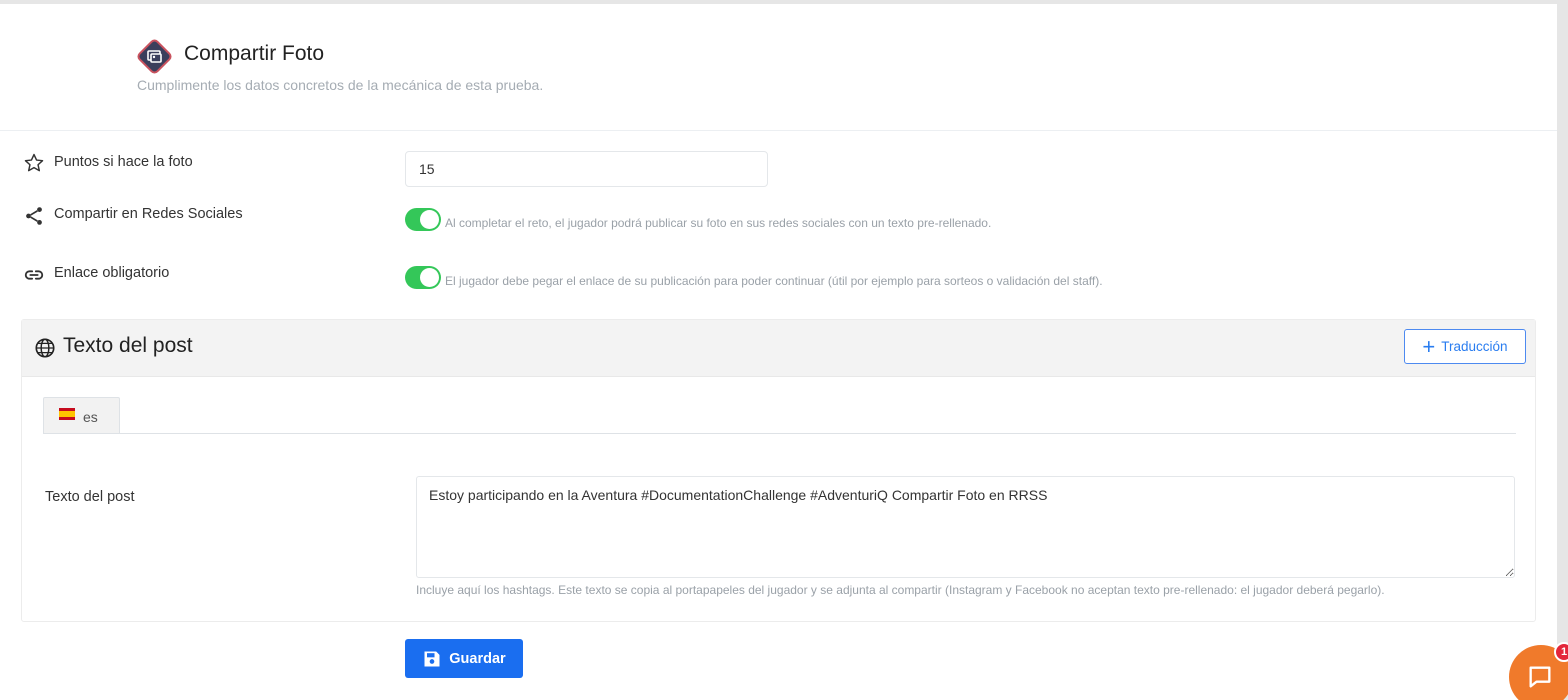 This screenshot has height=700, width=1568. What do you see at coordinates (81, 415) in the screenshot?
I see `tab-es: es` at bounding box center [81, 415].